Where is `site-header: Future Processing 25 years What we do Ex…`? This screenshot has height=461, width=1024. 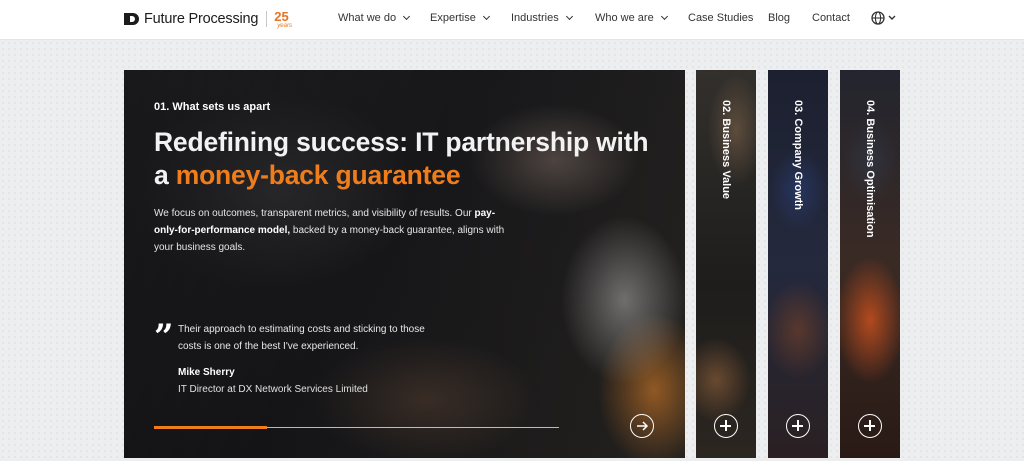
site-header: Future Processing 25 years What we do Ex… is located at coordinates (512, 20).